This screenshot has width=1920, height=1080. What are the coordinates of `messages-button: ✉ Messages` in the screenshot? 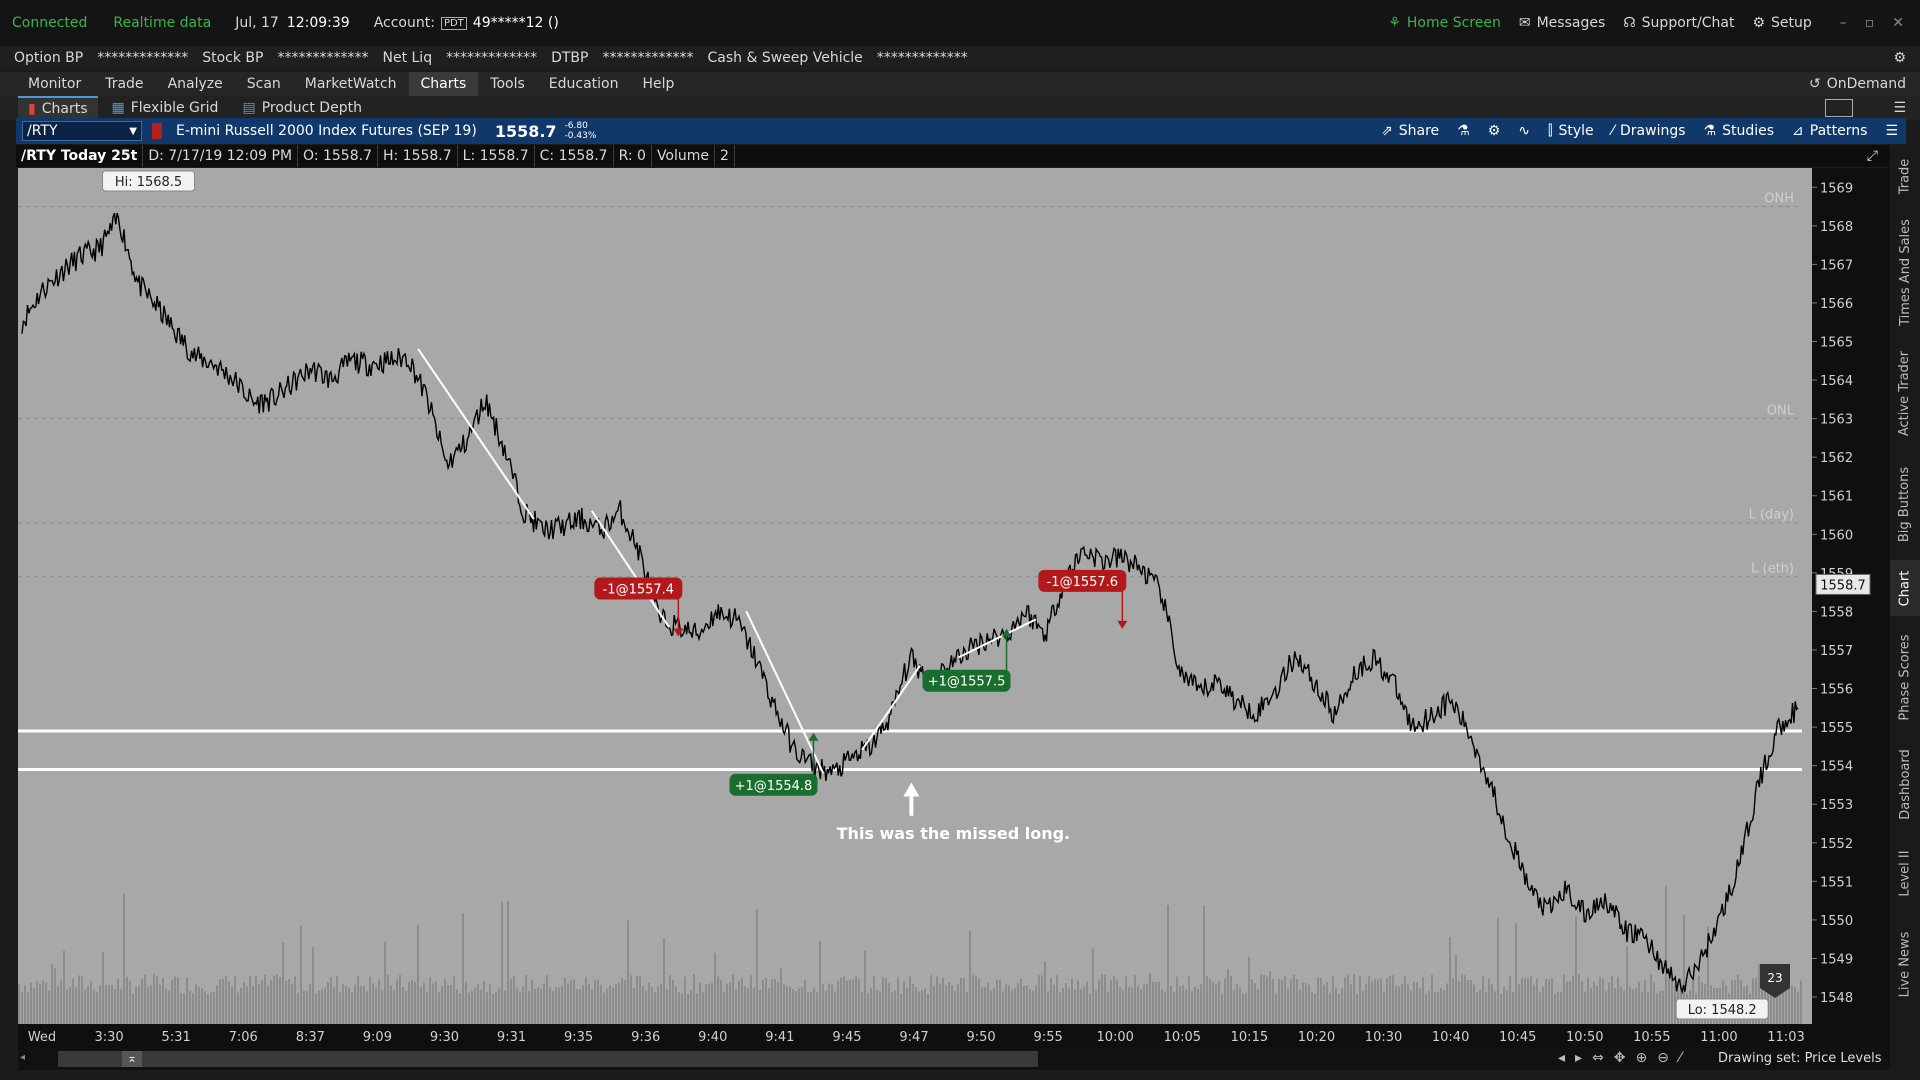 It's located at (1562, 23).